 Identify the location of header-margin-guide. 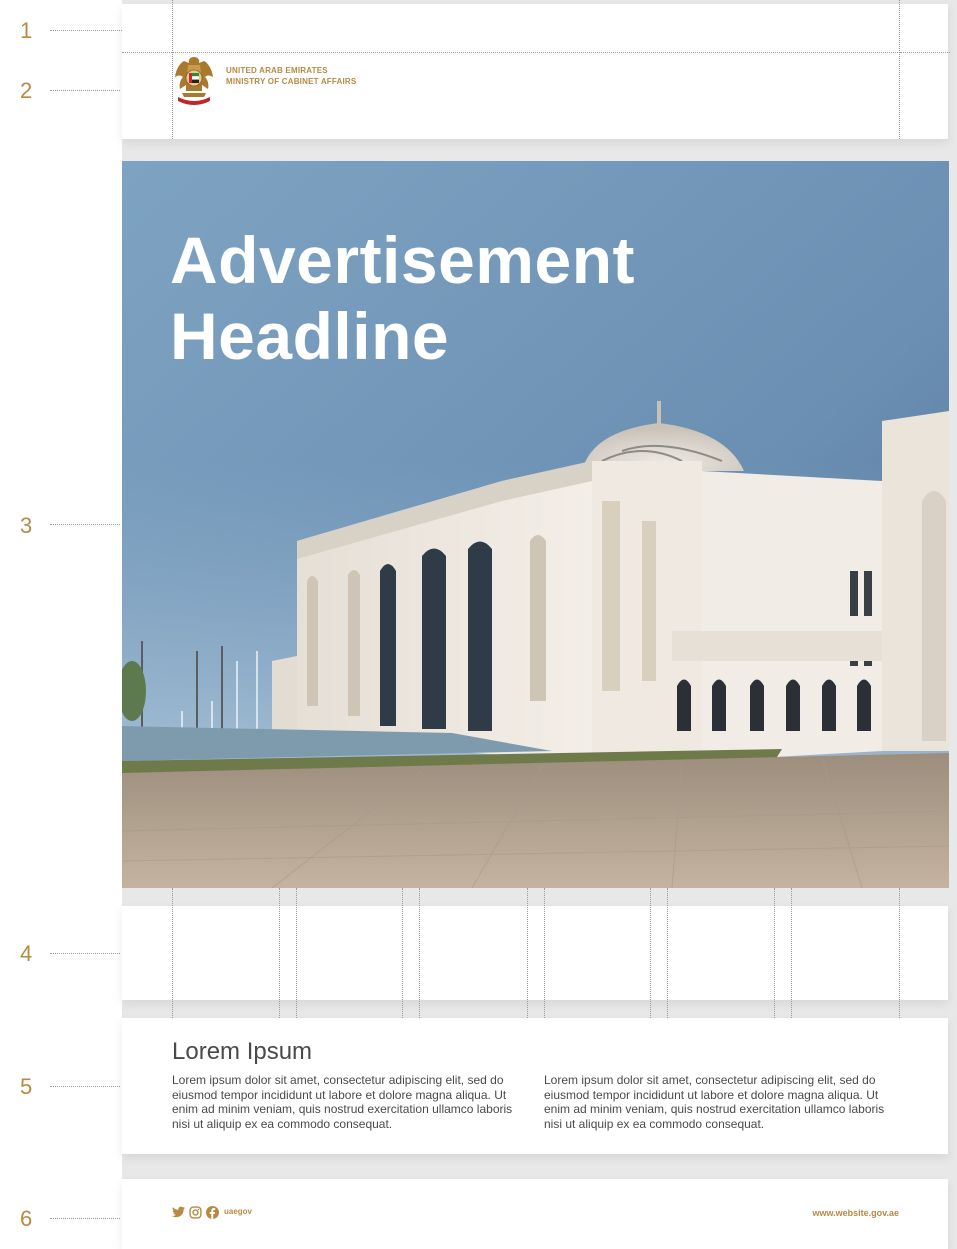
(535, 52).